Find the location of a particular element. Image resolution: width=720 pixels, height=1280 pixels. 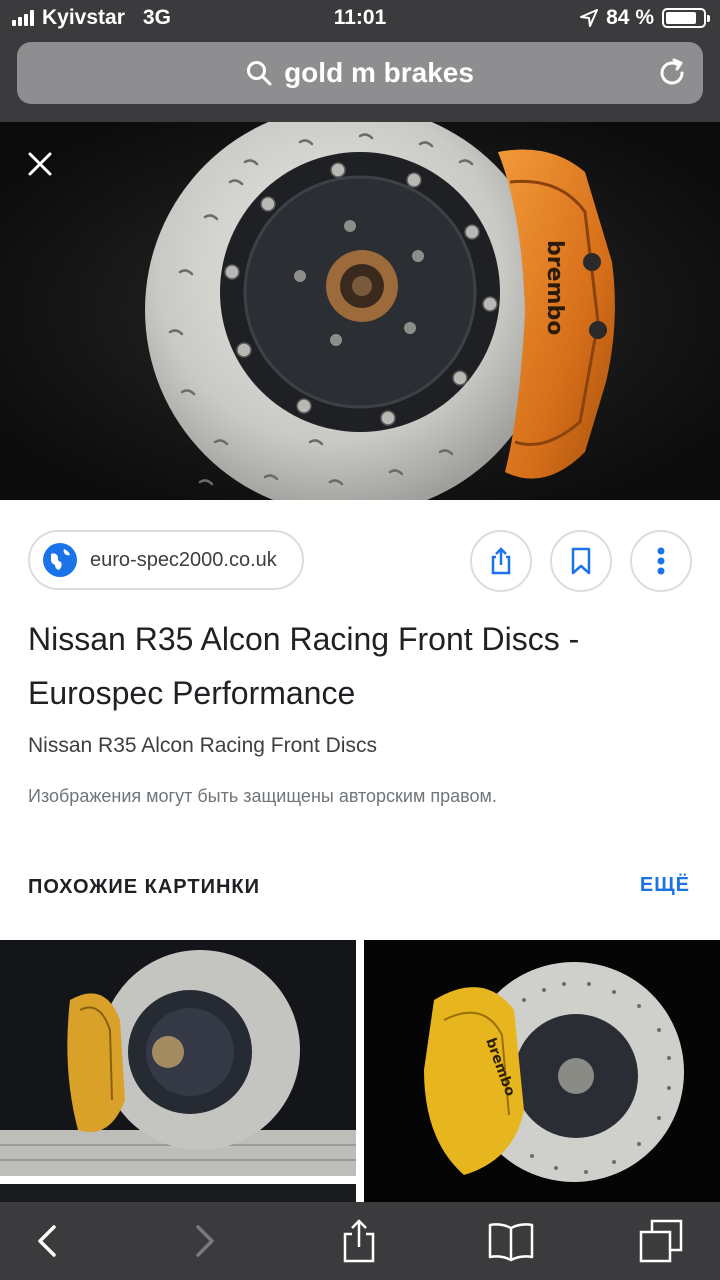

battery-percent: 84 % is located at coordinates (630, 17).